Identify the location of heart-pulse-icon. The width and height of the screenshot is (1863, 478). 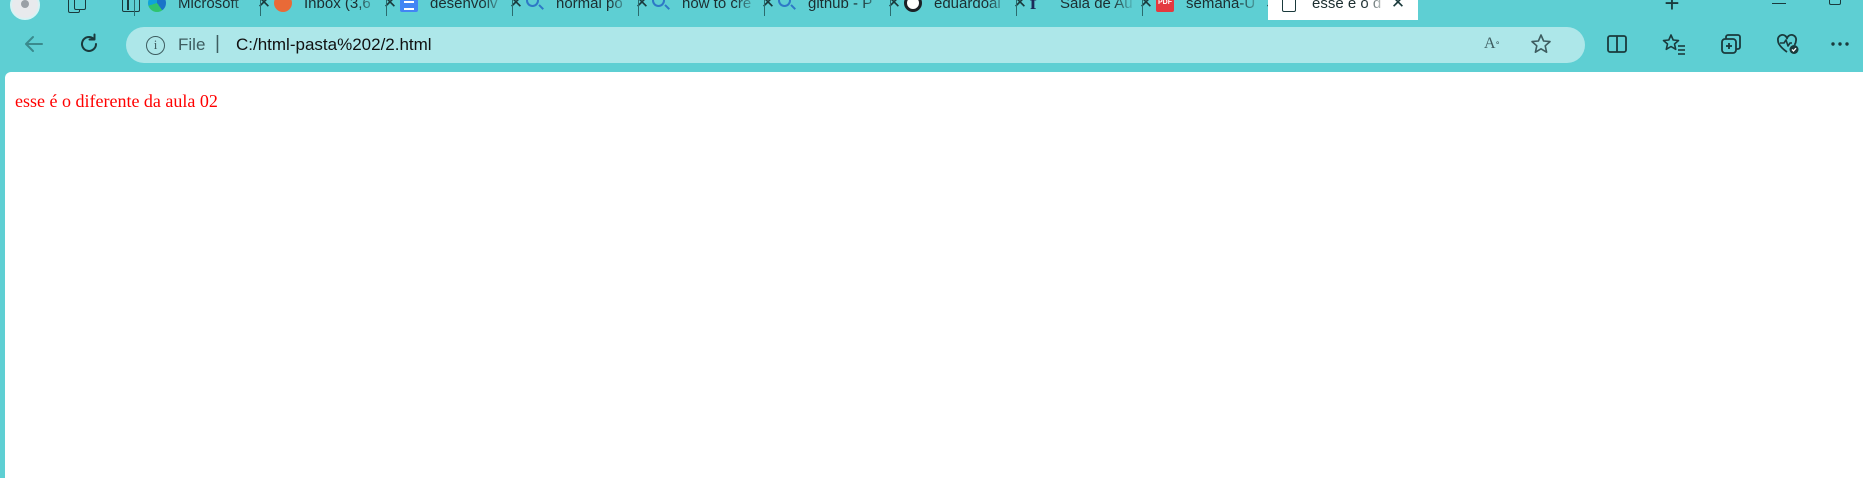
(1788, 44).